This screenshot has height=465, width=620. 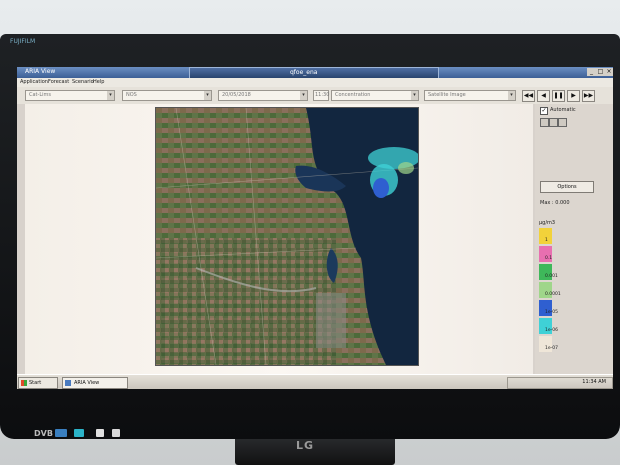 What do you see at coordinates (43, 433) in the screenshot?
I see `dvb-logo: DVB` at bounding box center [43, 433].